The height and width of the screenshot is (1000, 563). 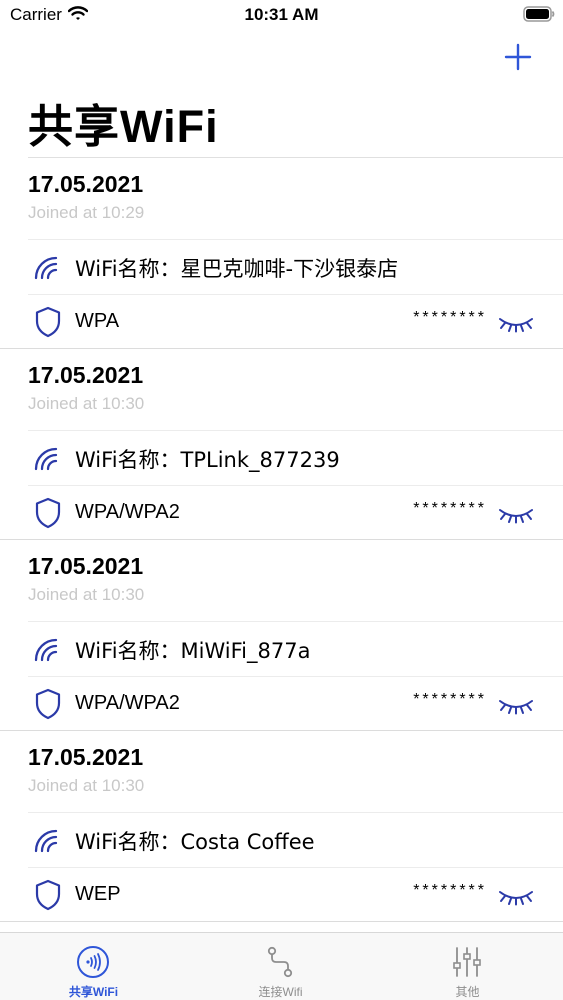 I want to click on tab-share-wifi: 共享WiFi, so click(x=93, y=966).